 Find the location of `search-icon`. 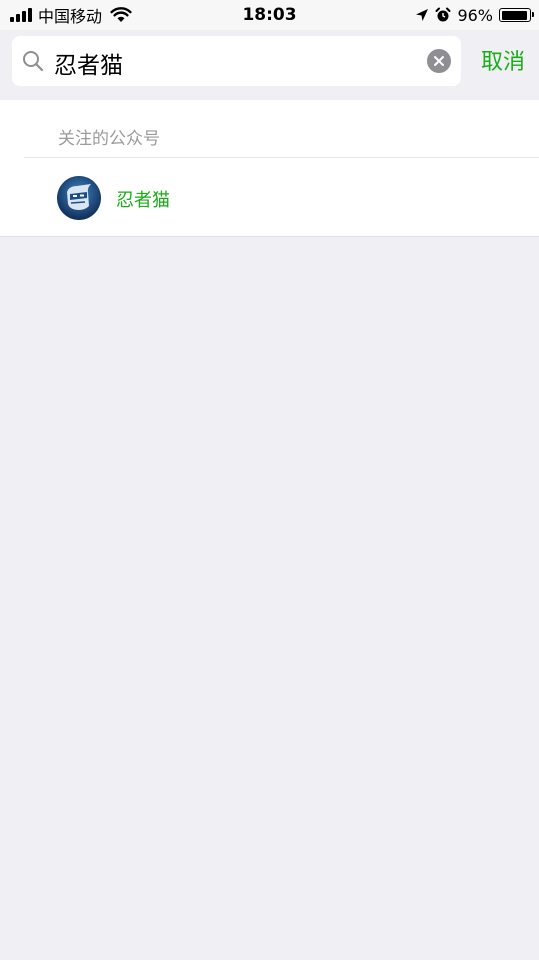

search-icon is located at coordinates (33, 61).